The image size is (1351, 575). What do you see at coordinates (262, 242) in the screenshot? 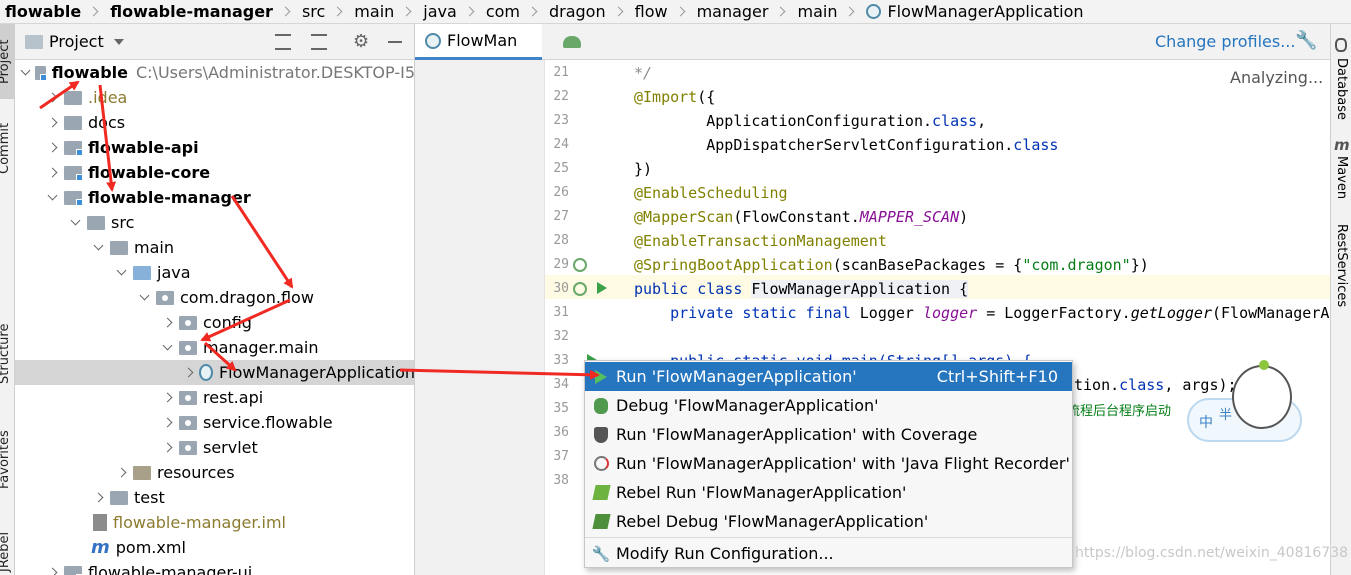
I see `arrow-manager-to-package` at bounding box center [262, 242].